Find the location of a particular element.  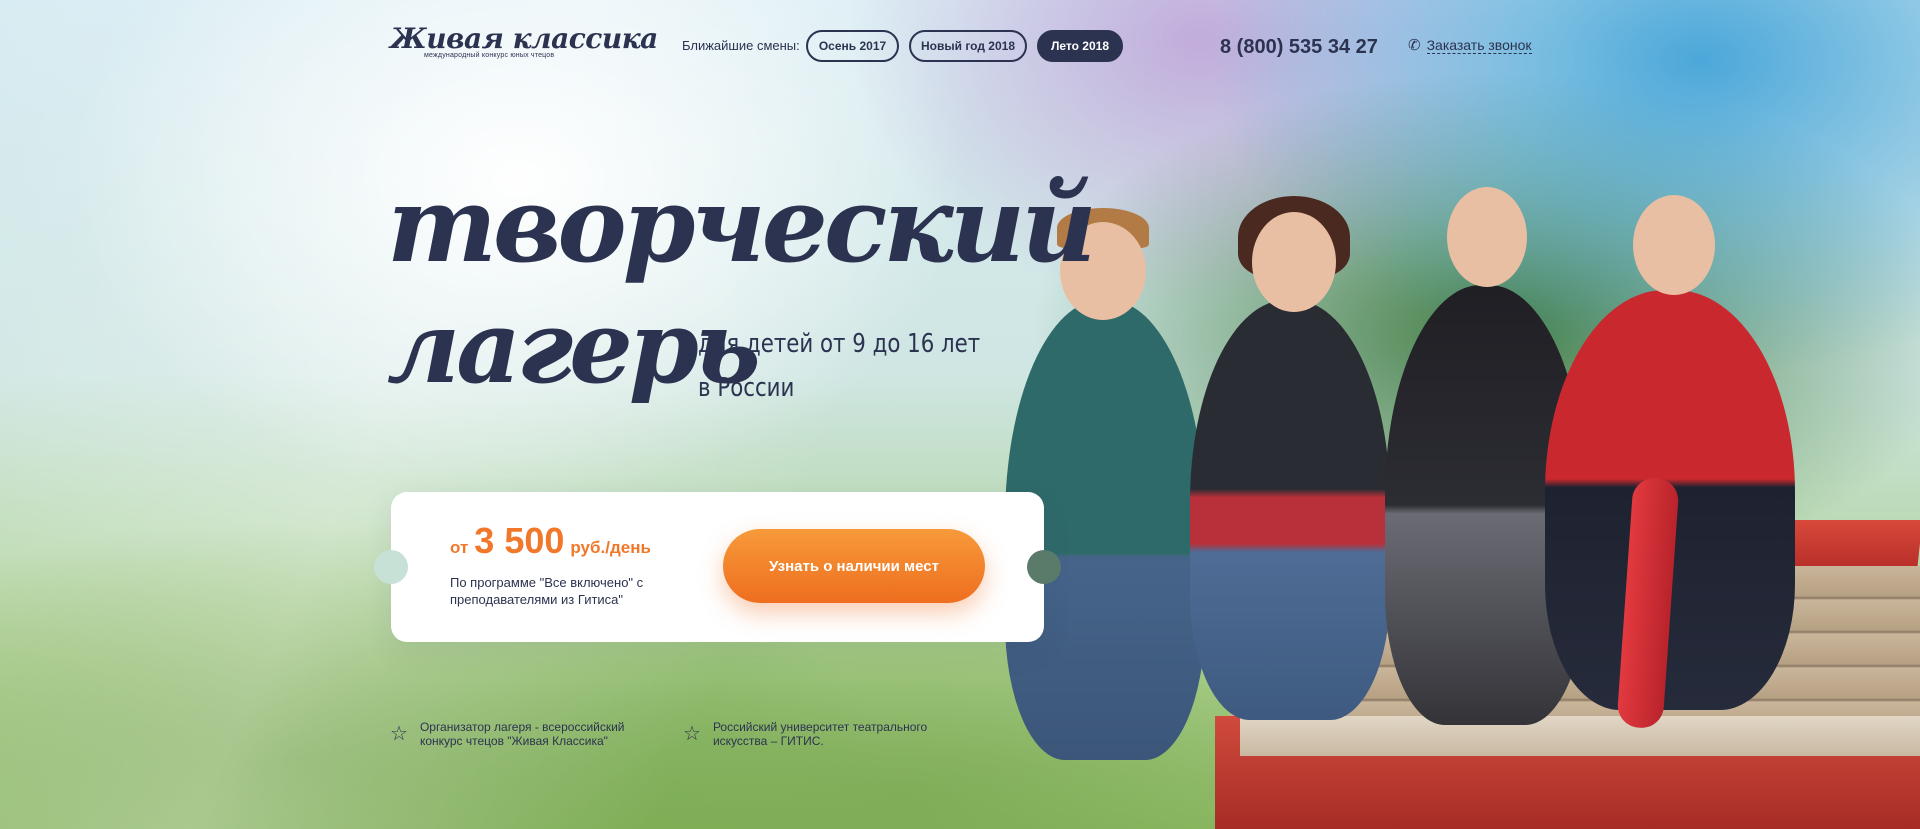

check-availability-button: Узнать о наличии мест is located at coordinates (854, 566).